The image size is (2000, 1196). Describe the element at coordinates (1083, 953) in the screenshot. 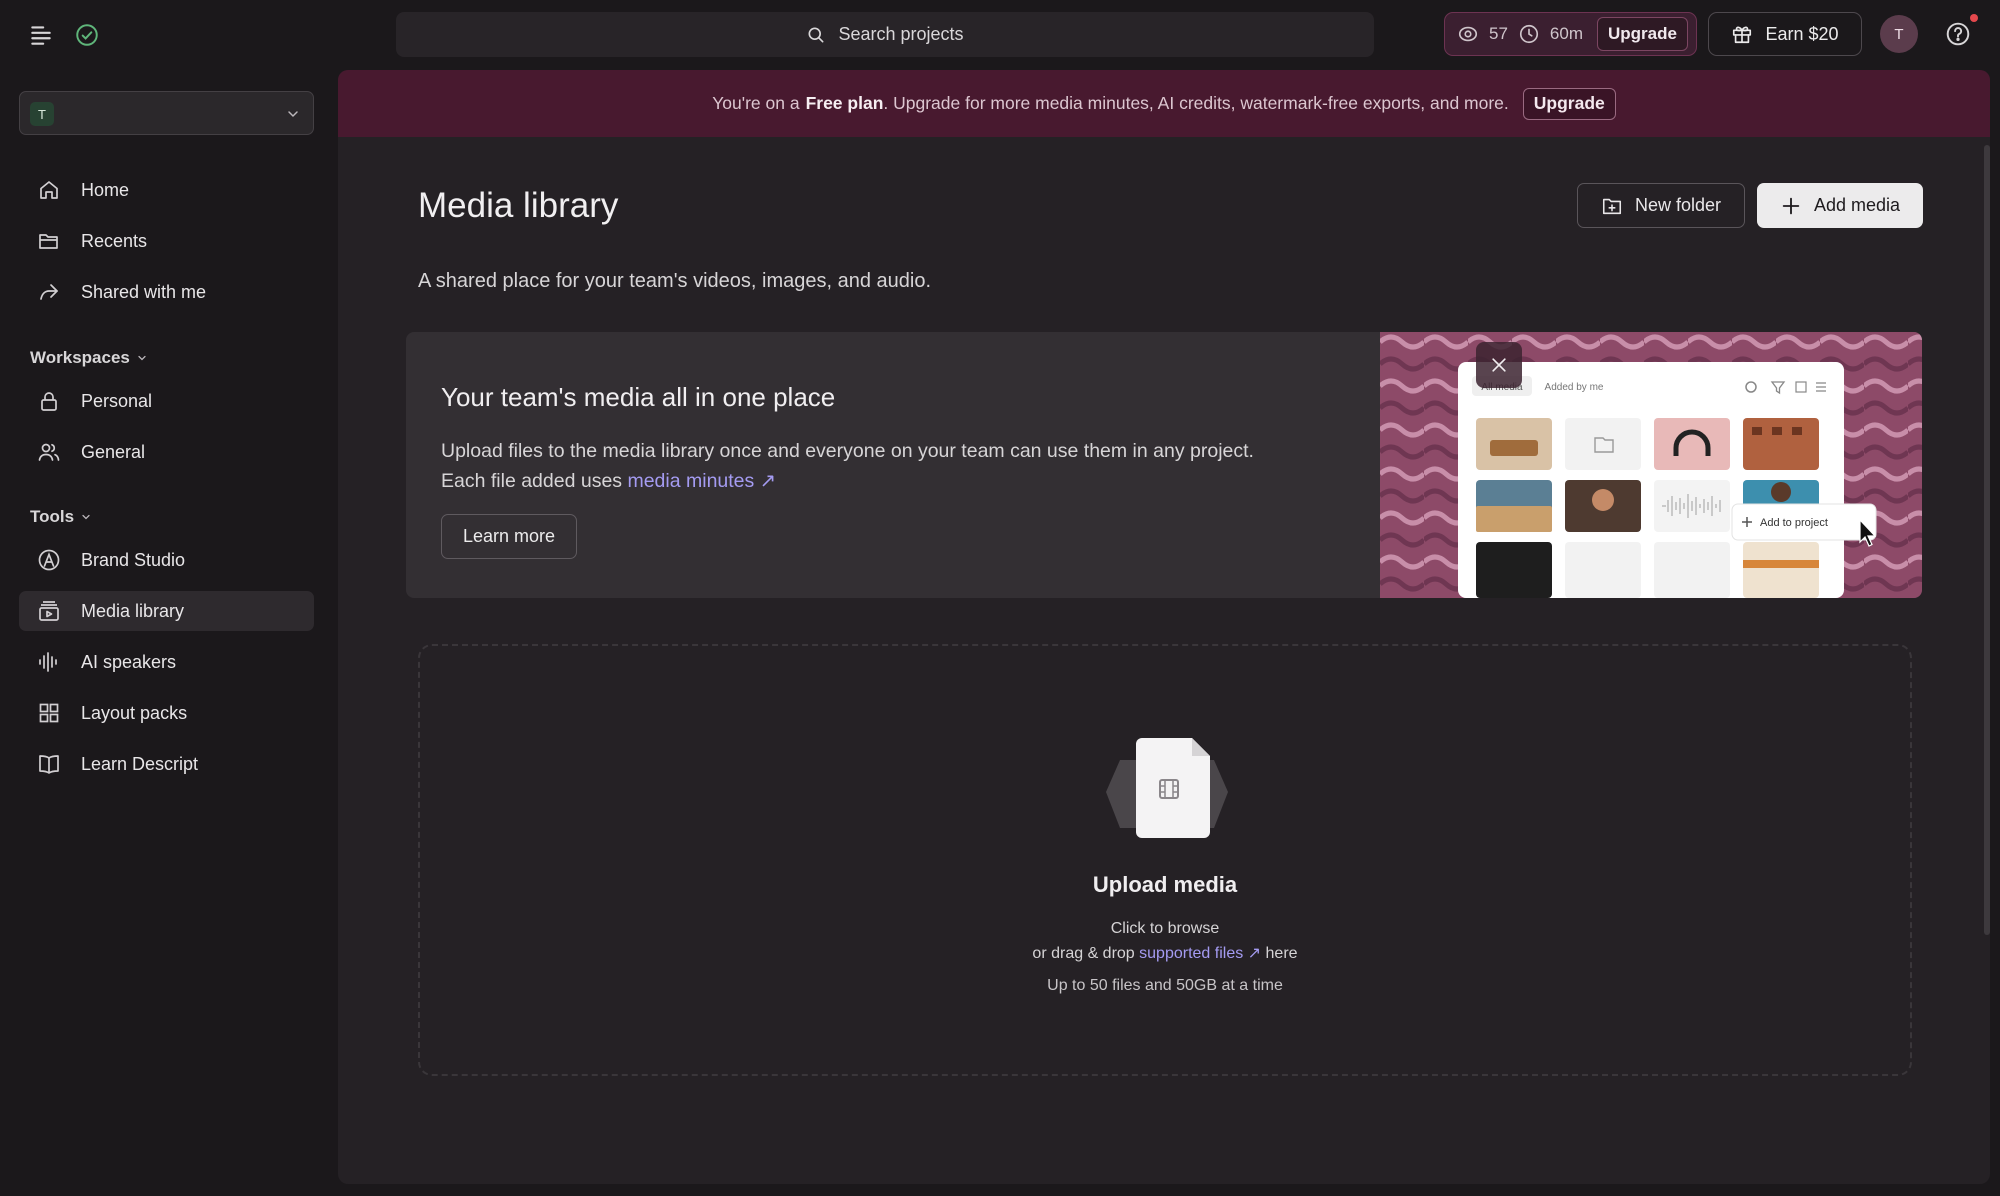

I see `upload-drag-prefix: or drag & drop` at that location.